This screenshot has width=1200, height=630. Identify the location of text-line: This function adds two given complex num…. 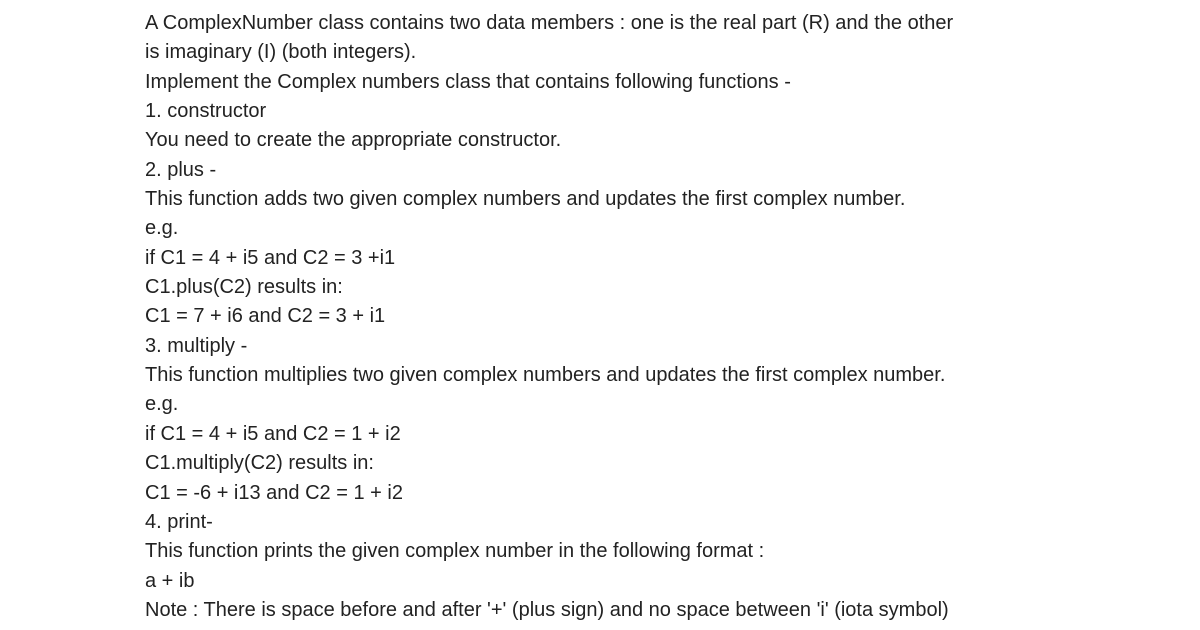
(525, 199).